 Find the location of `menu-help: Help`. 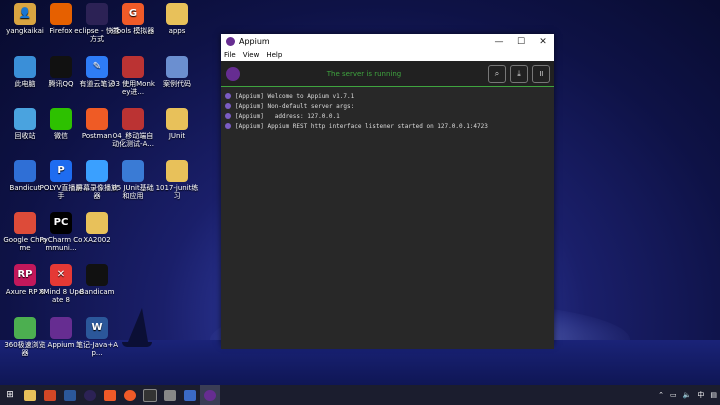

menu-help: Help is located at coordinates (274, 55).